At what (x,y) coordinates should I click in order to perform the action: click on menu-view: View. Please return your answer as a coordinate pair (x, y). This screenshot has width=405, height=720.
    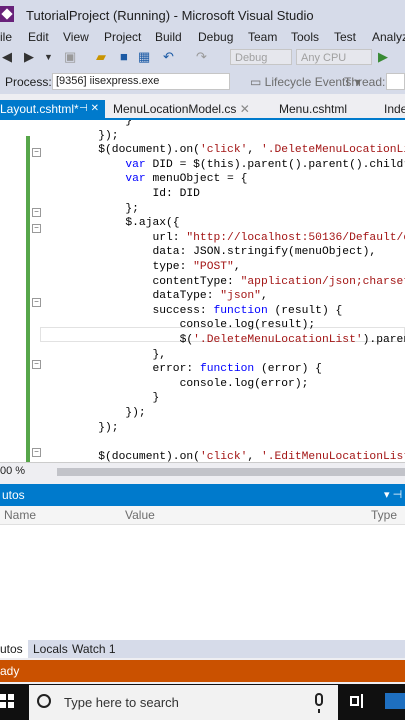
    Looking at the image, I should click on (76, 37).